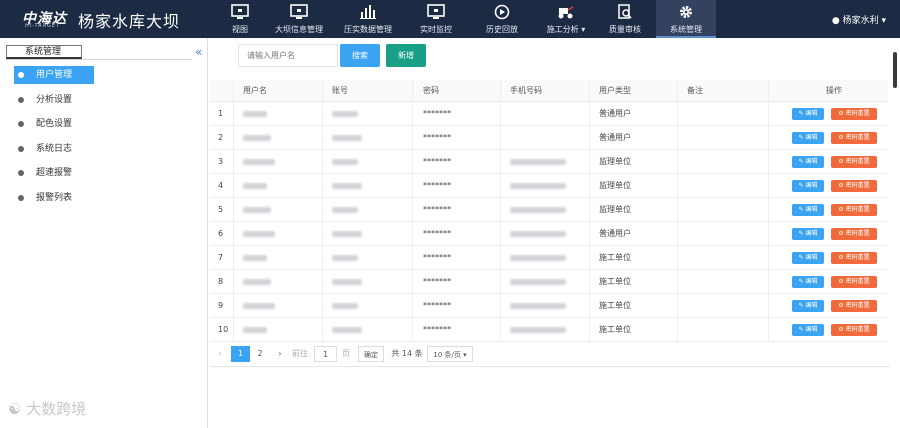  What do you see at coordinates (44, 52) in the screenshot?
I see `sidebar-title: 系统管理` at bounding box center [44, 52].